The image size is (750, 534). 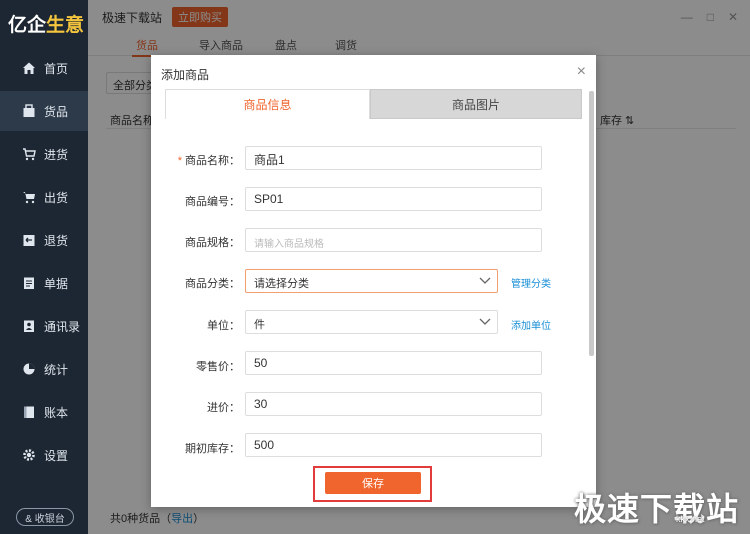 I want to click on product-spec-input: 请输入商品规格, so click(x=393, y=240).